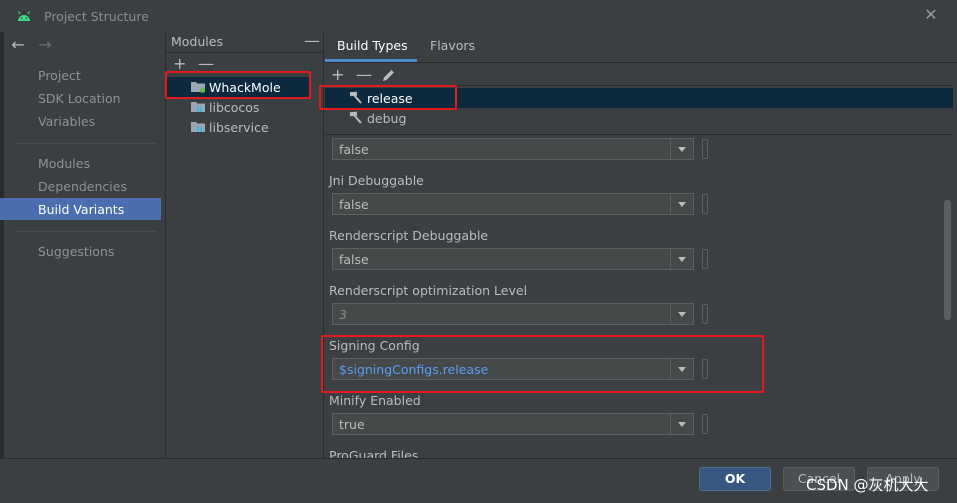 The height and width of the screenshot is (503, 957). What do you see at coordinates (513, 204) in the screenshot?
I see `jni-debuggable-combo: false` at bounding box center [513, 204].